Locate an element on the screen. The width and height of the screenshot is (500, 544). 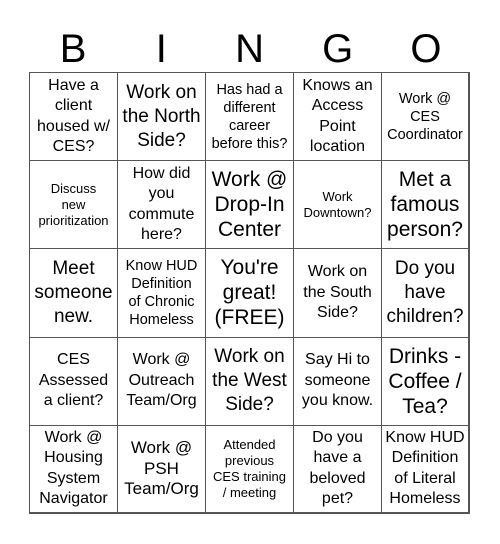
bingo-cell-free-space: You're great! (FREE) is located at coordinates (250, 293).